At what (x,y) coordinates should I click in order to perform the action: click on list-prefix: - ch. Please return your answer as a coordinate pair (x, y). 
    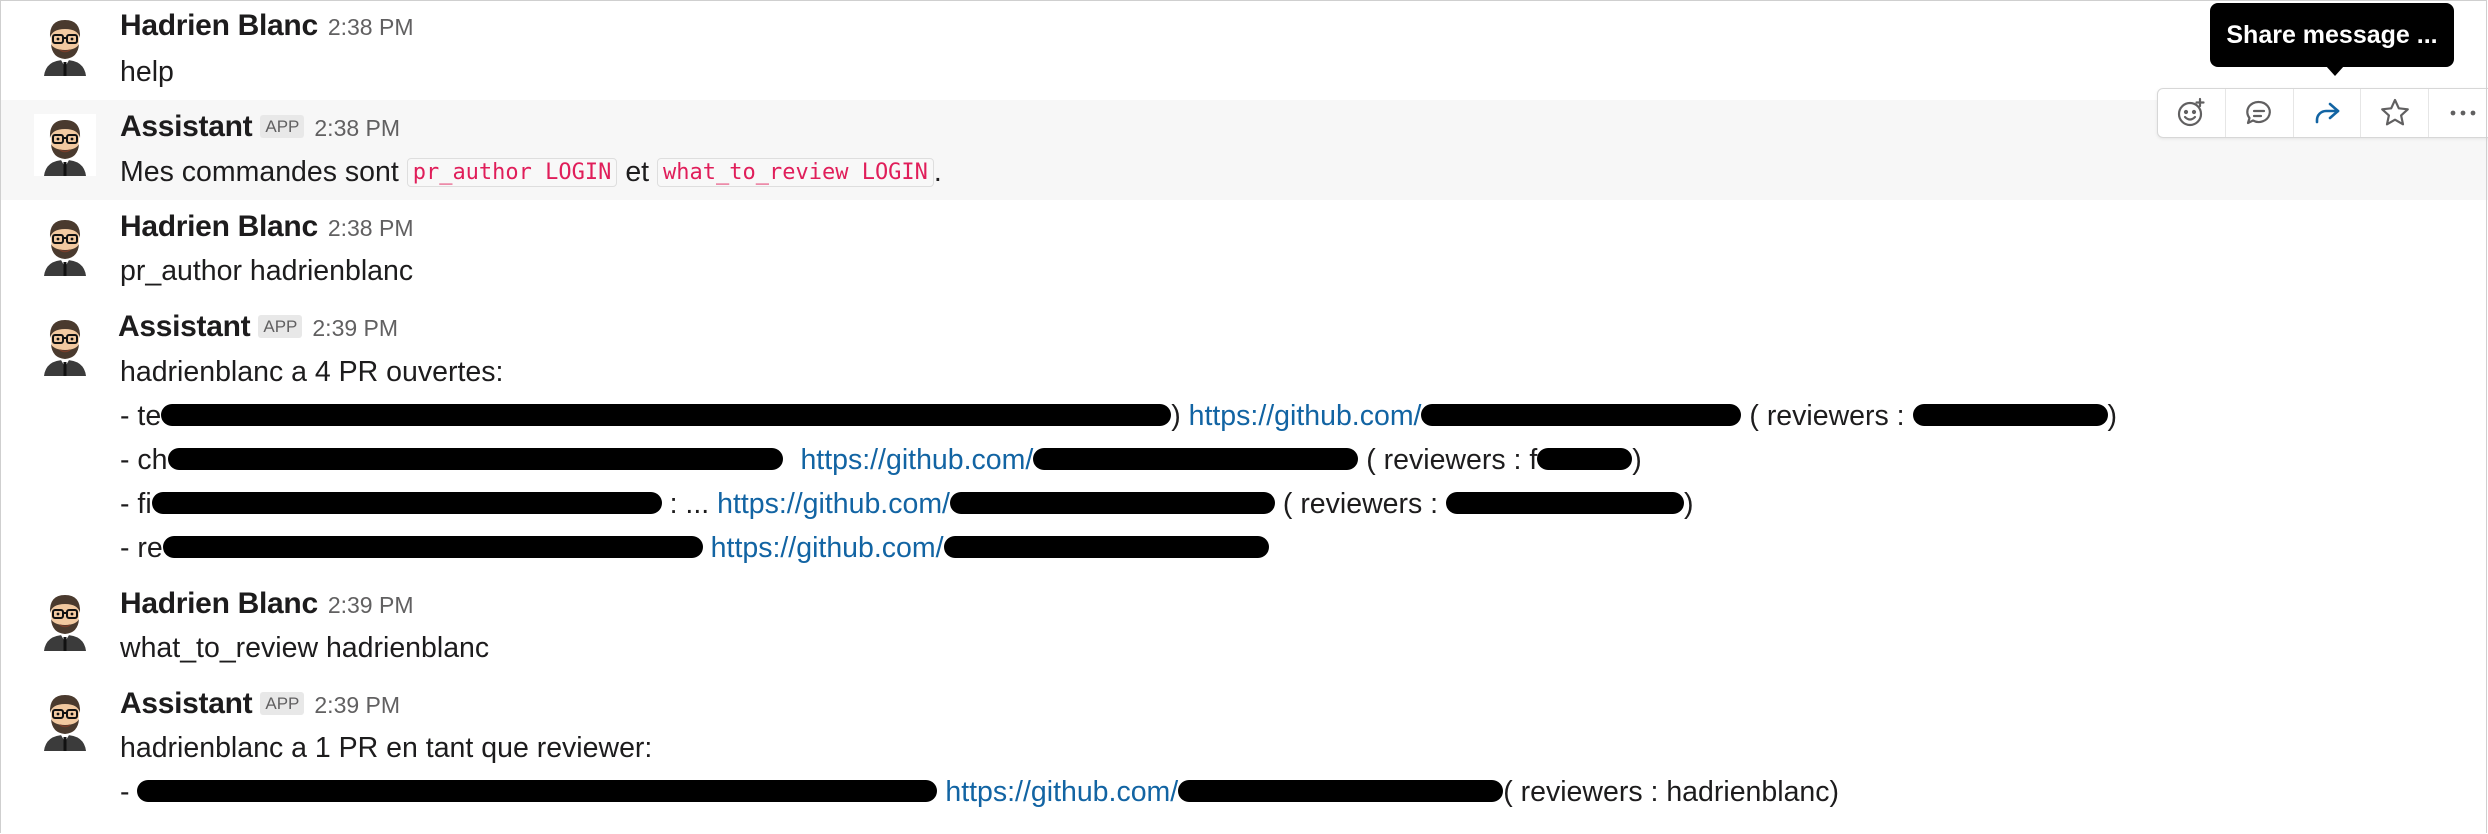
    Looking at the image, I should click on (144, 460).